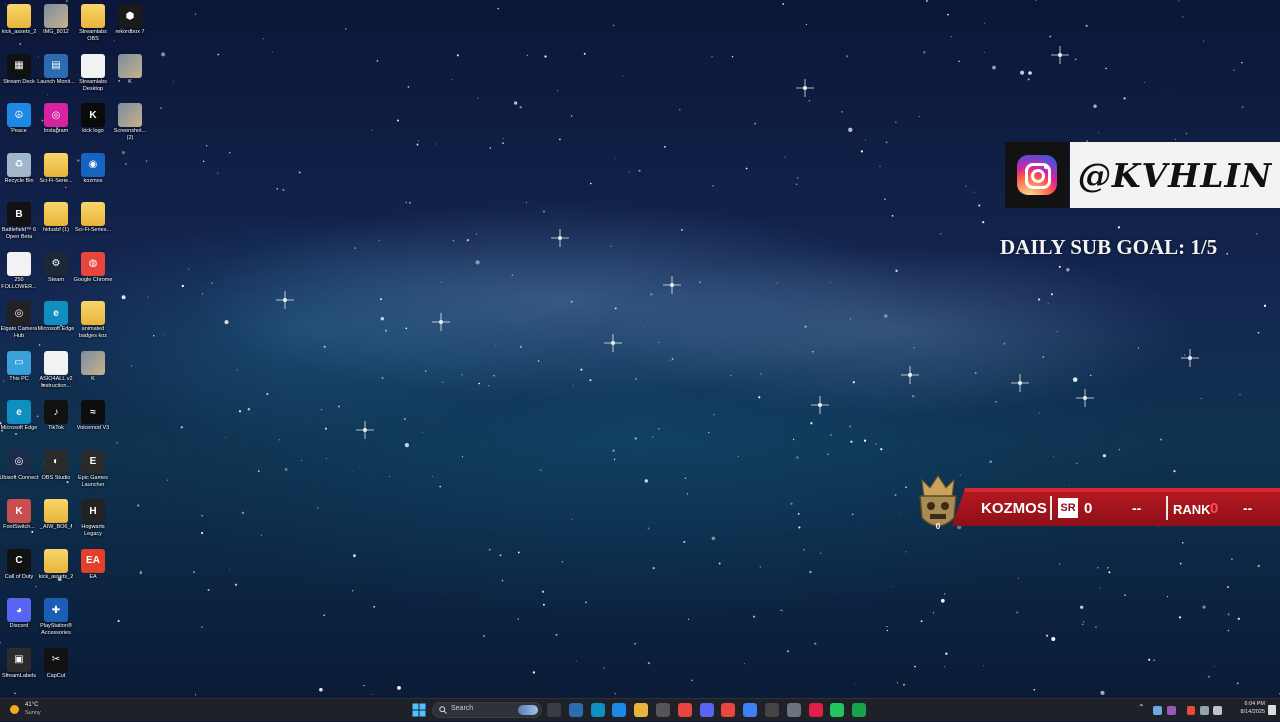  I want to click on divider, so click(1167, 508).